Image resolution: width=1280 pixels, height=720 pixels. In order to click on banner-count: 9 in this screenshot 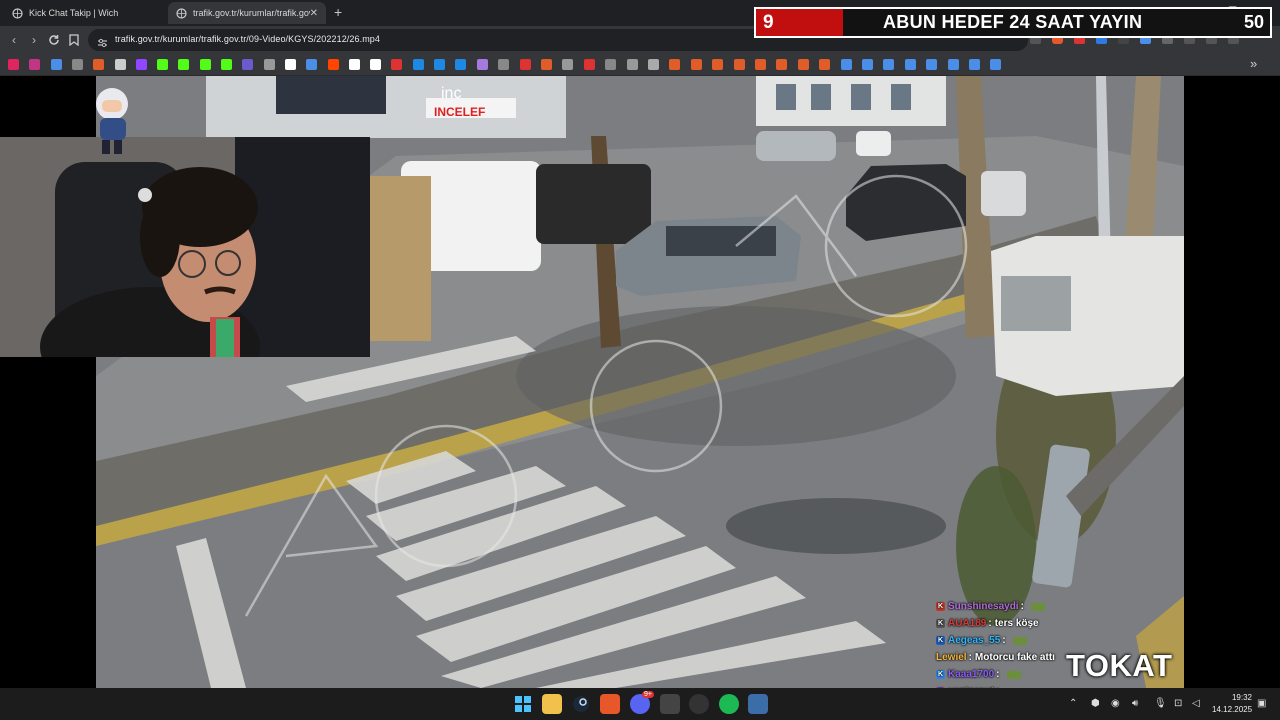, I will do `click(768, 22)`.